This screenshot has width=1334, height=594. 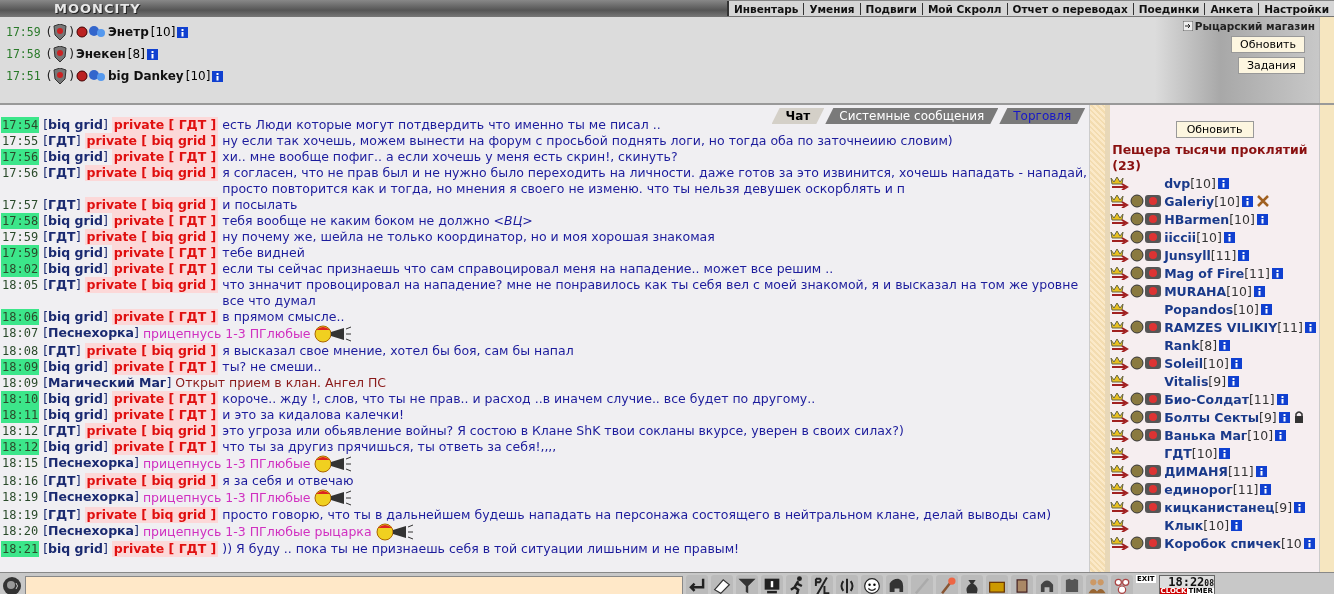 I want to click on helmet-icon, so click(x=1047, y=584).